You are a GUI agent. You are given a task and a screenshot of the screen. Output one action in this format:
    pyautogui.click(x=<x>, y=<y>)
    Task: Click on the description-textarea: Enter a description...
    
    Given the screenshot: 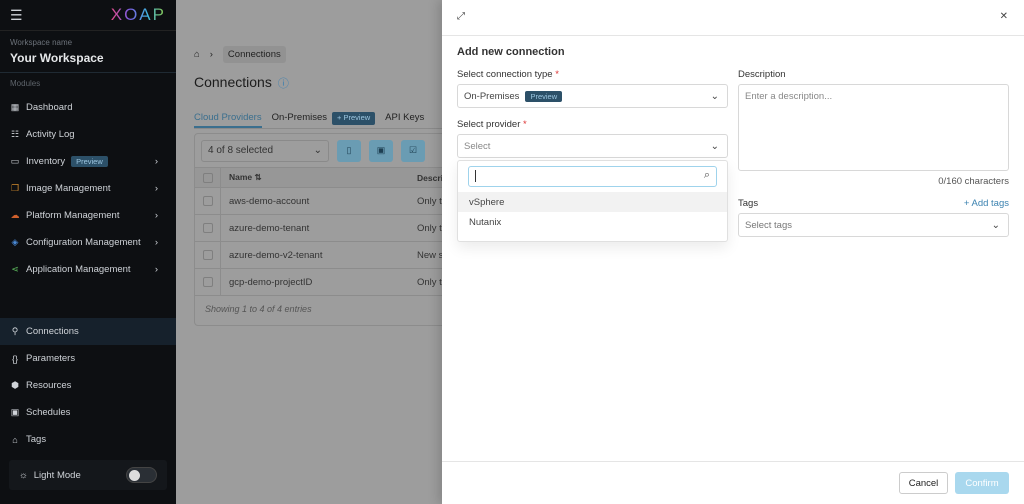 What is the action you would take?
    pyautogui.click(x=873, y=127)
    